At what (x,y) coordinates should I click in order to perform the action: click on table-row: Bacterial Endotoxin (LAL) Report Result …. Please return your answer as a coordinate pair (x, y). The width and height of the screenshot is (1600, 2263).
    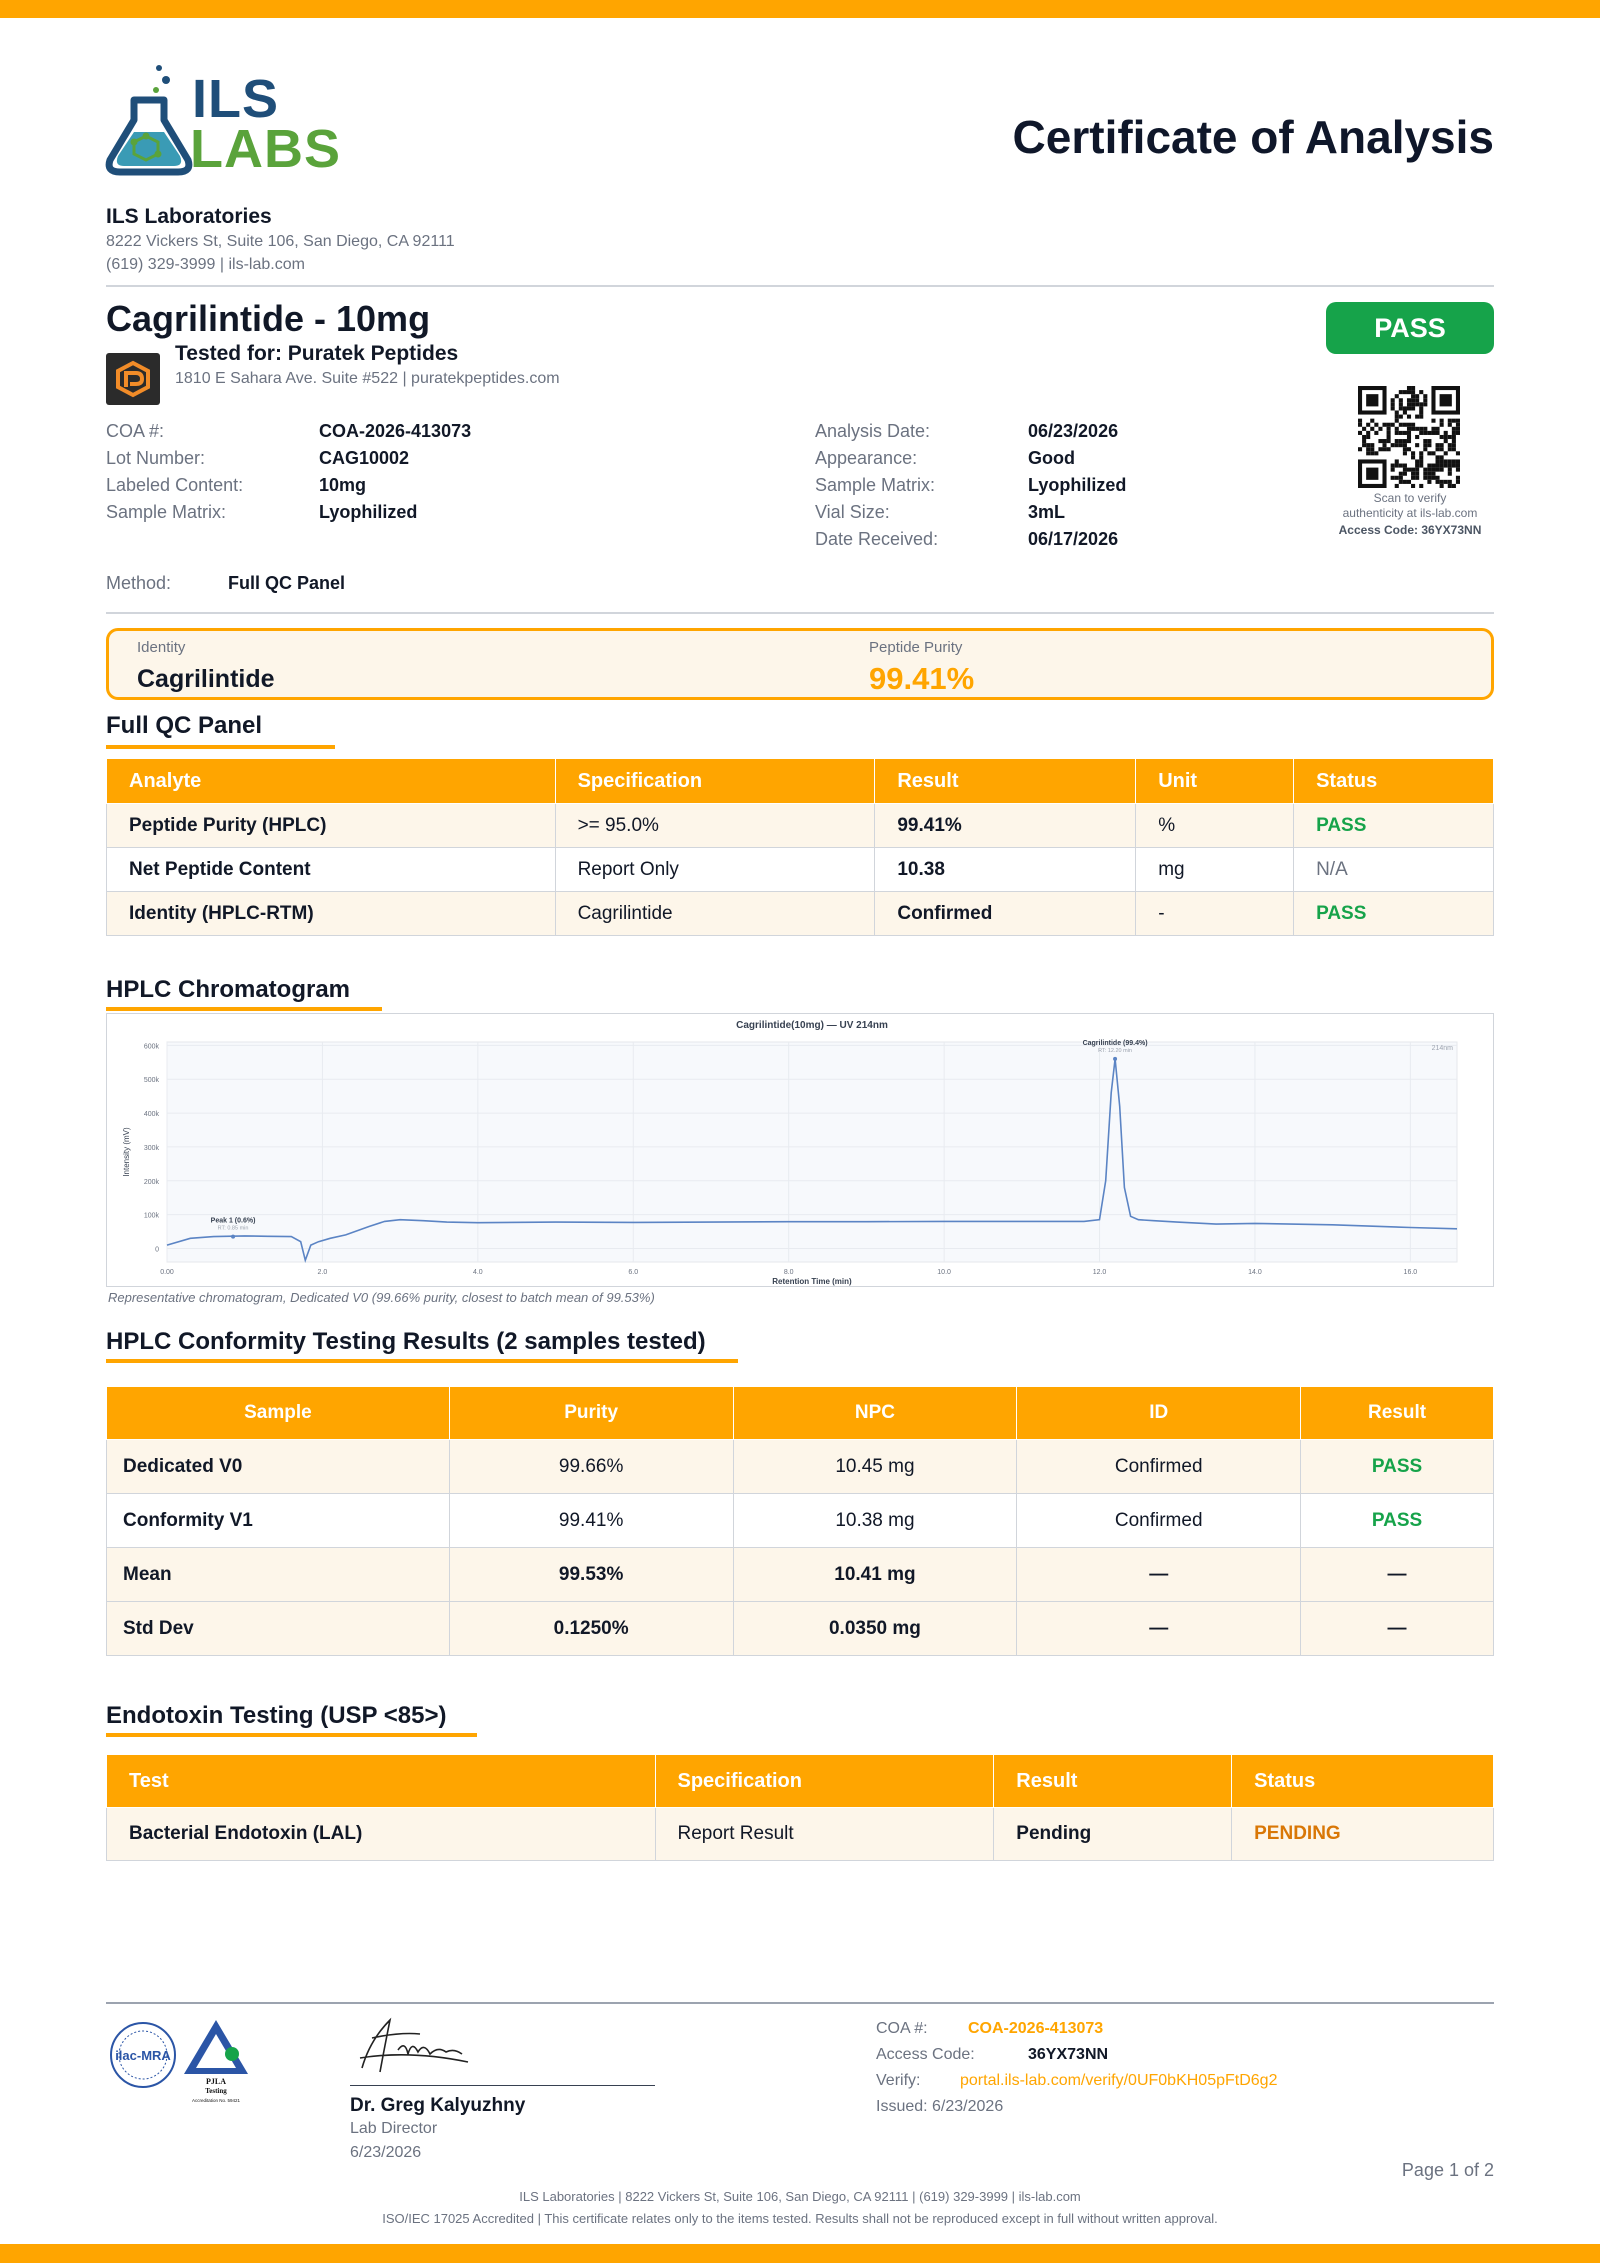
    Looking at the image, I should click on (800, 1834).